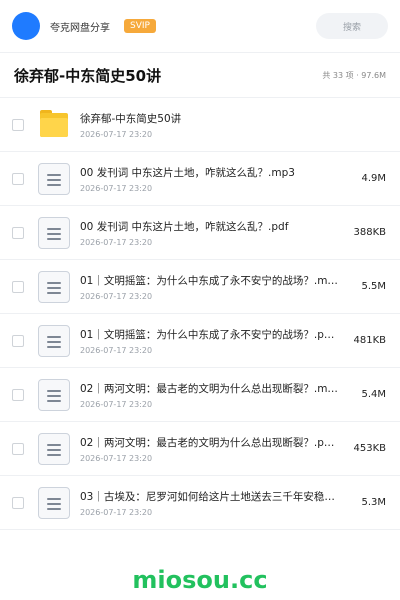  Describe the element at coordinates (80, 28) in the screenshot. I see `brand-name: 夸克网盘分享` at that location.